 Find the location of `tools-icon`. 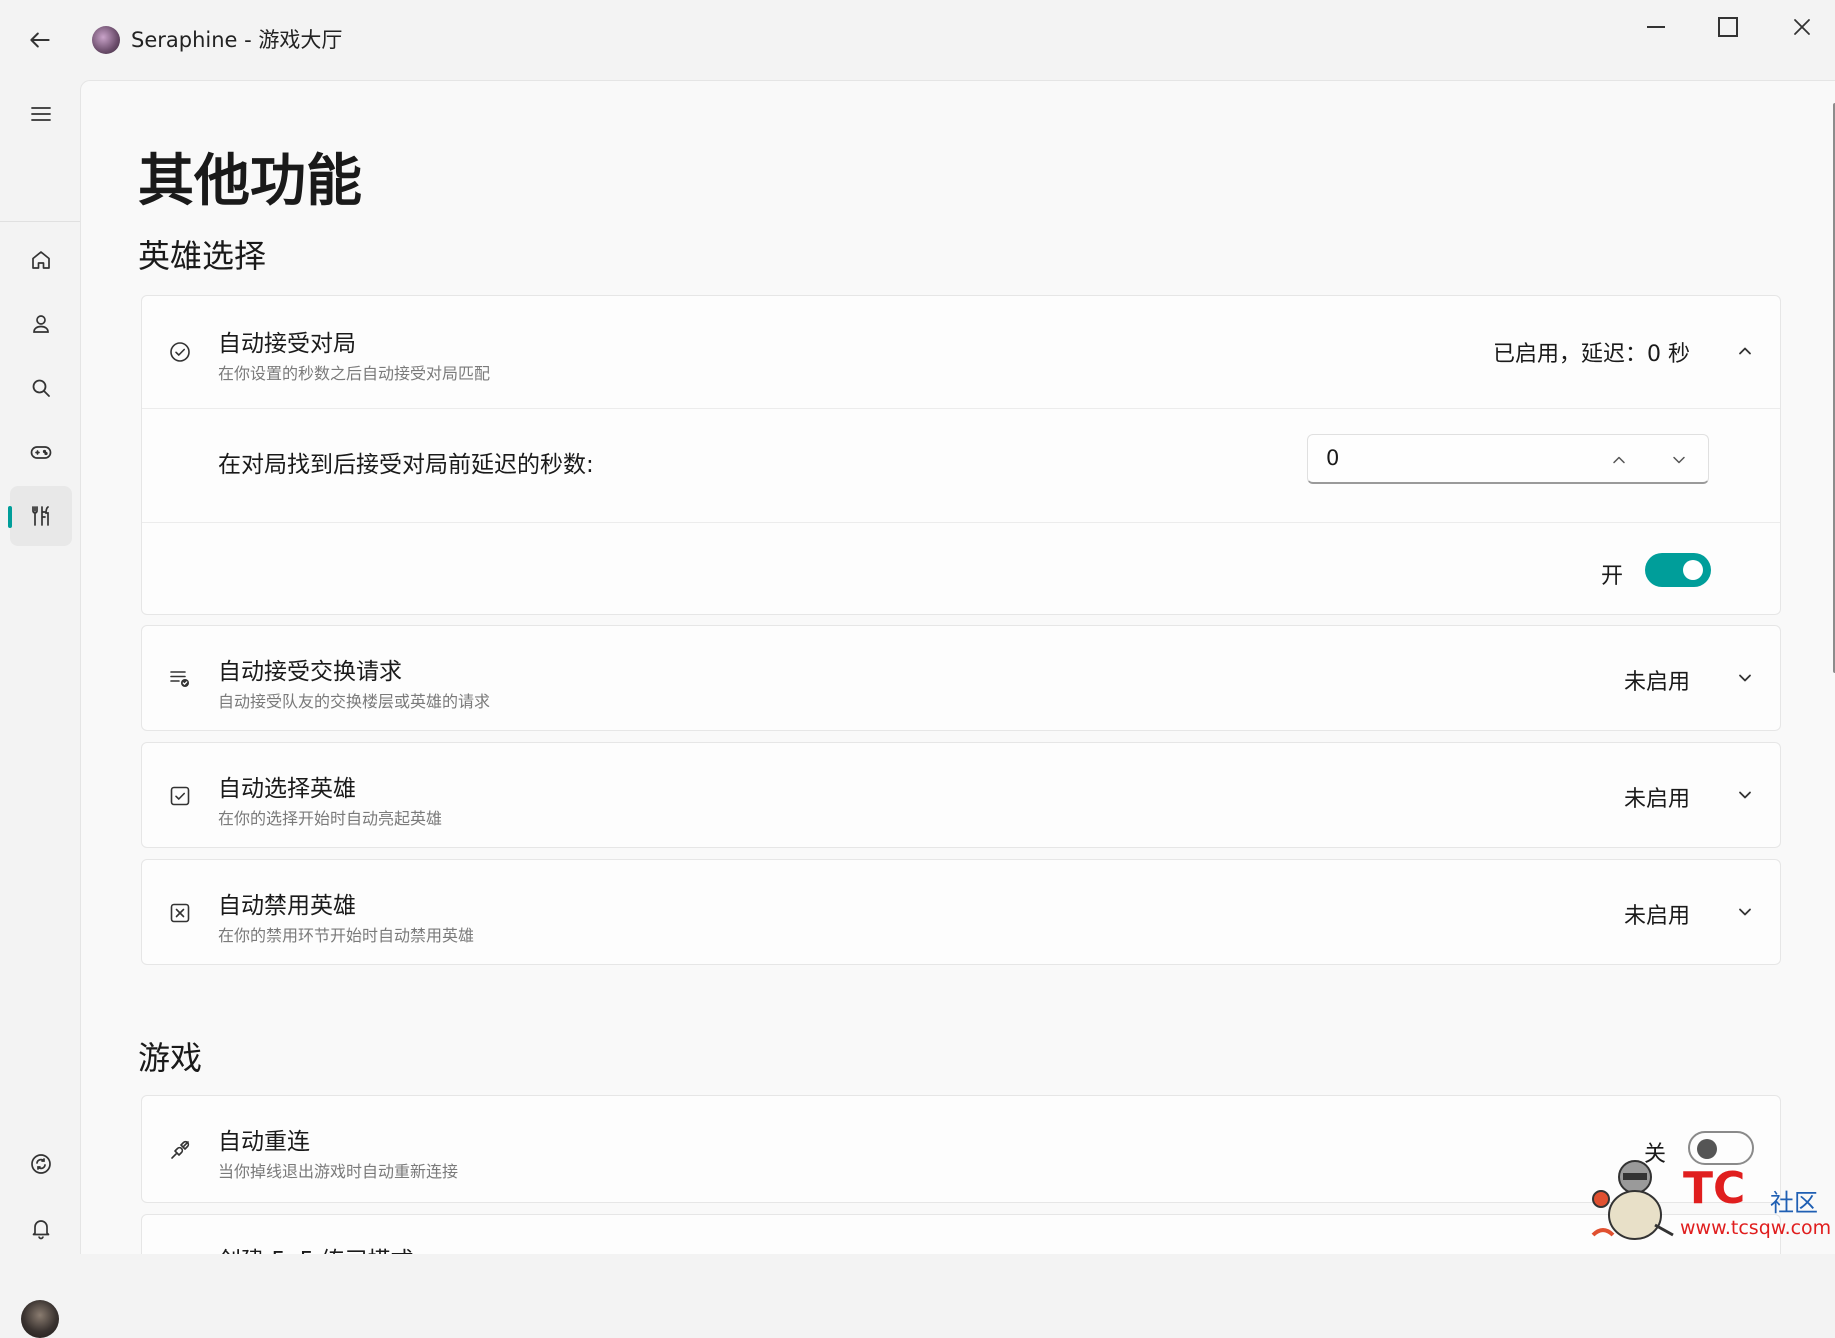

tools-icon is located at coordinates (40, 516).